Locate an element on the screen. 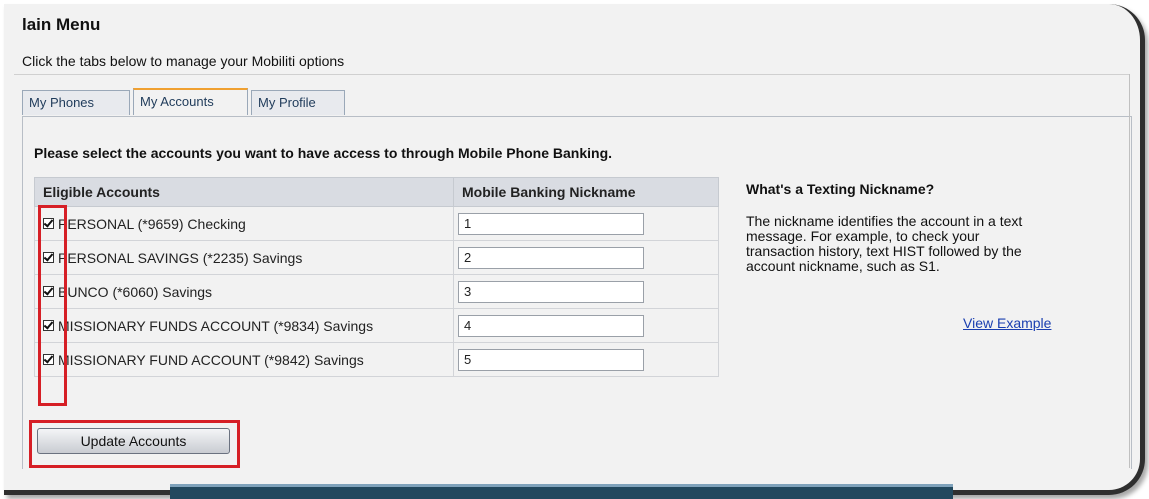 This screenshot has height=499, width=1149. table-row: PERSONAL (*9659) Checking is located at coordinates (376, 223).